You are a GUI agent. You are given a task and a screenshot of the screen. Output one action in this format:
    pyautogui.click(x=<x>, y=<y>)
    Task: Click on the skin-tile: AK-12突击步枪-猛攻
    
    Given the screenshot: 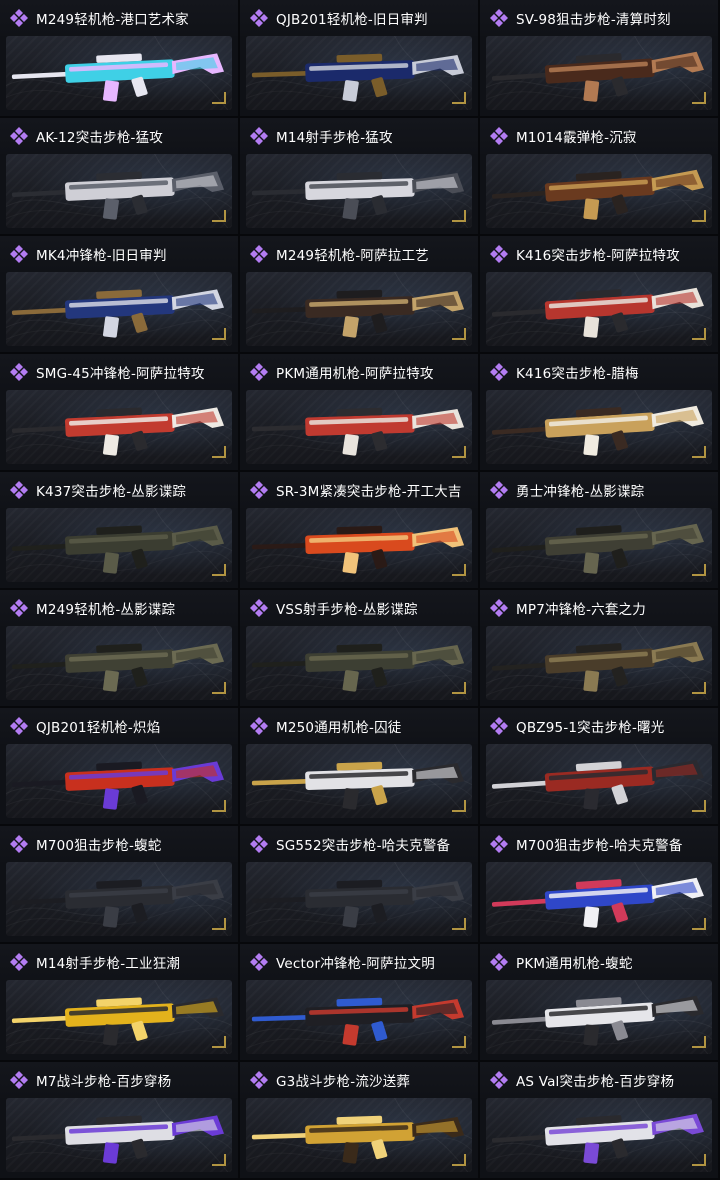 What is the action you would take?
    pyautogui.click(x=120, y=177)
    